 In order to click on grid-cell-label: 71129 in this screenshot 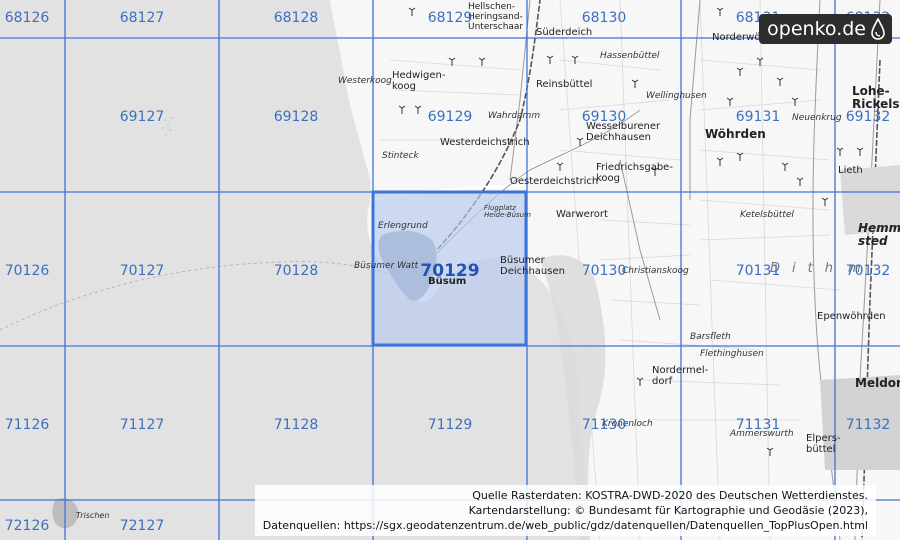, I will do `click(450, 425)`.